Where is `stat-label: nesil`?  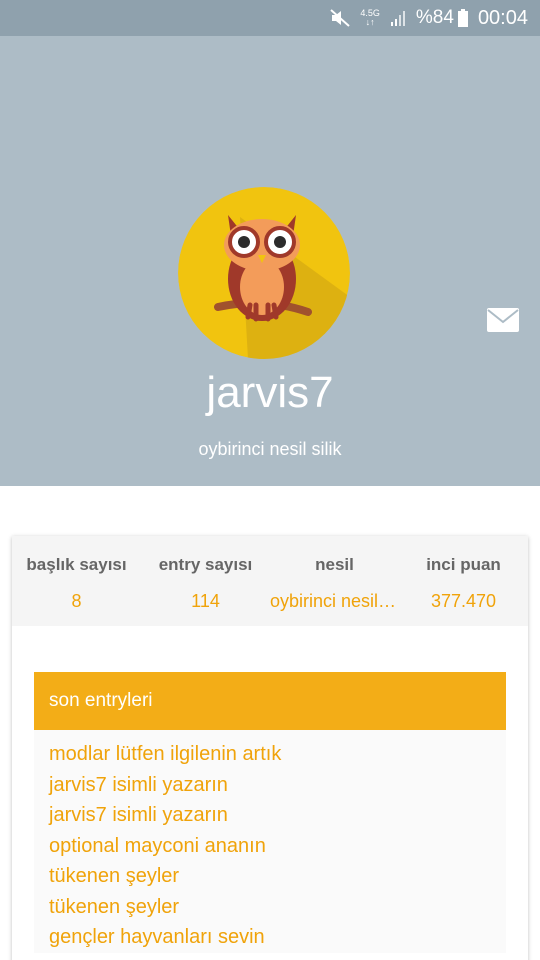
stat-label: nesil is located at coordinates (334, 564).